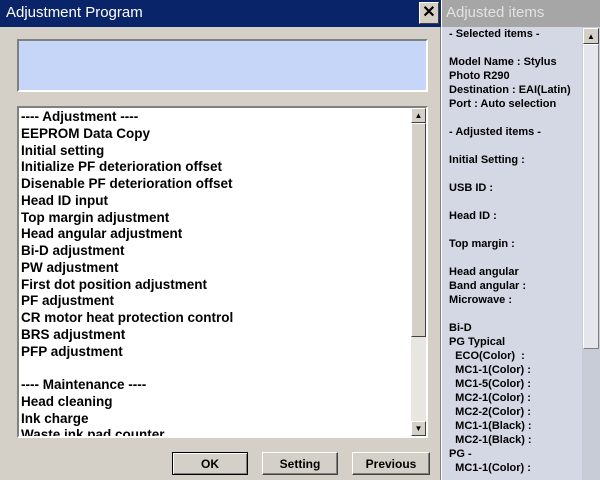 The height and width of the screenshot is (480, 600). What do you see at coordinates (216, 285) in the screenshot?
I see `list-item: First dot position adjustment` at bounding box center [216, 285].